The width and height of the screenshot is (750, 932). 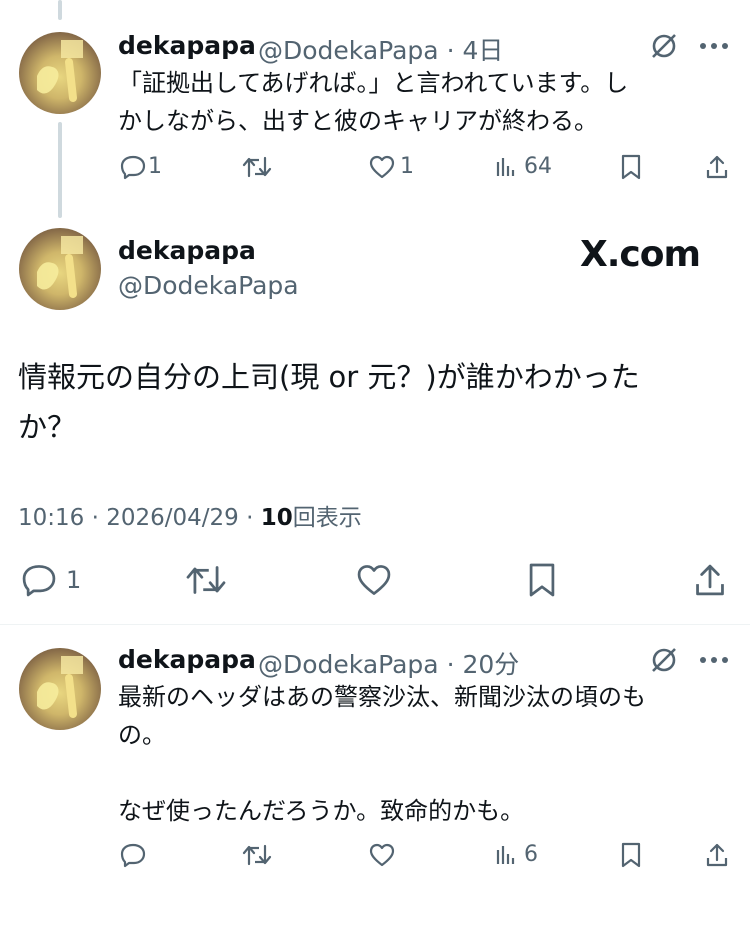 What do you see at coordinates (208, 285) in the screenshot?
I see `author-handle: @DodekaPapa` at bounding box center [208, 285].